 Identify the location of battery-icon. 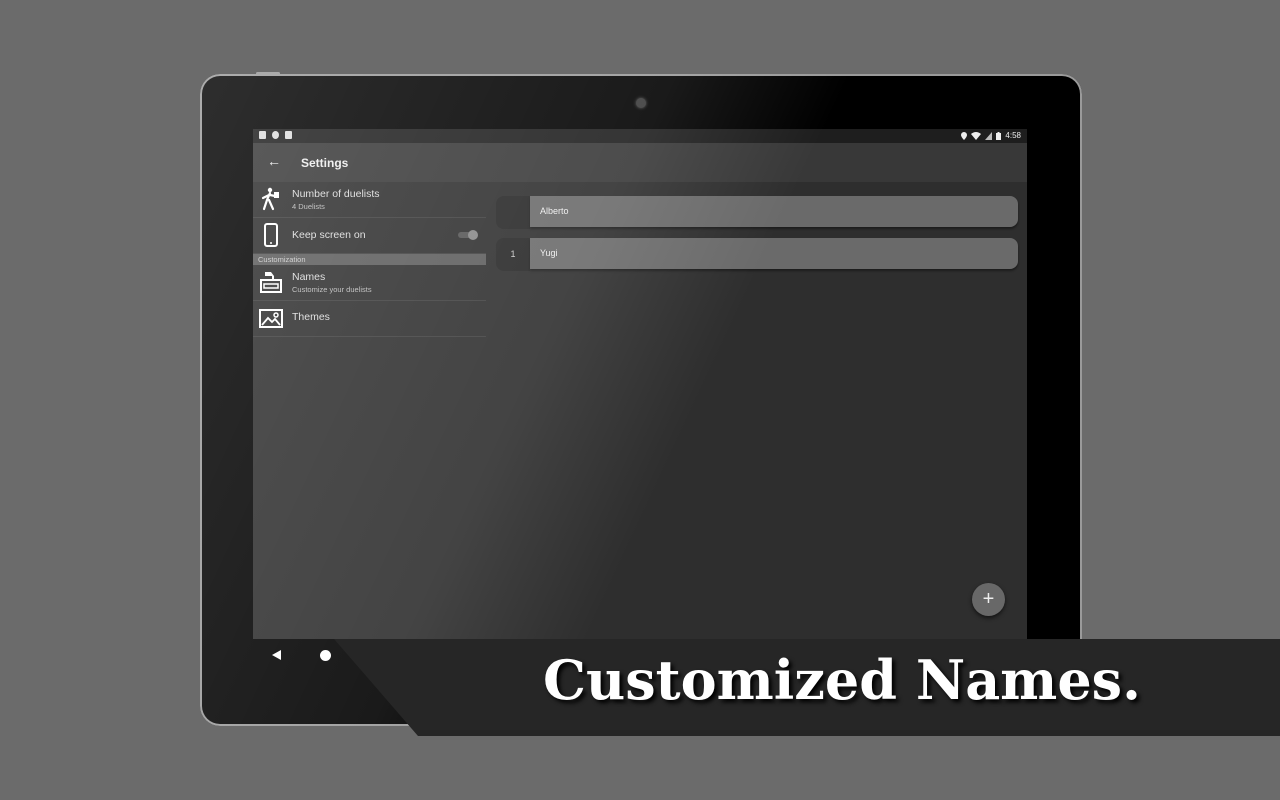
(999, 135).